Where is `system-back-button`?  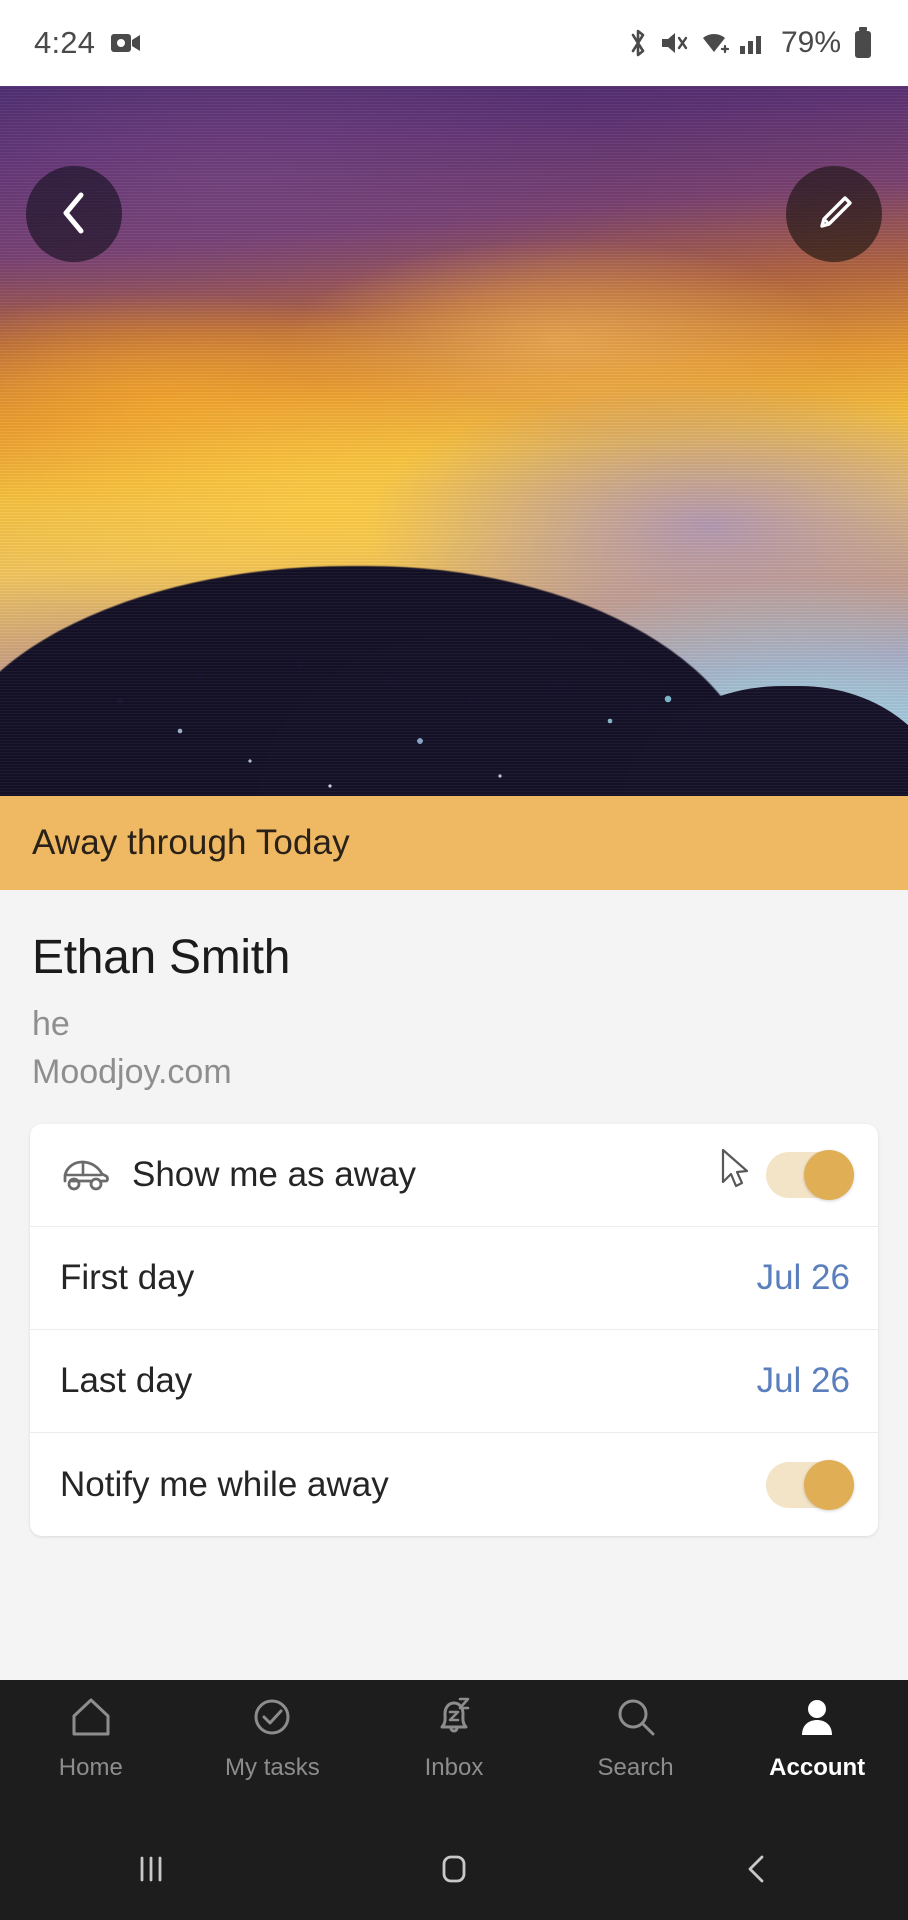
system-back-button is located at coordinates (756, 1870).